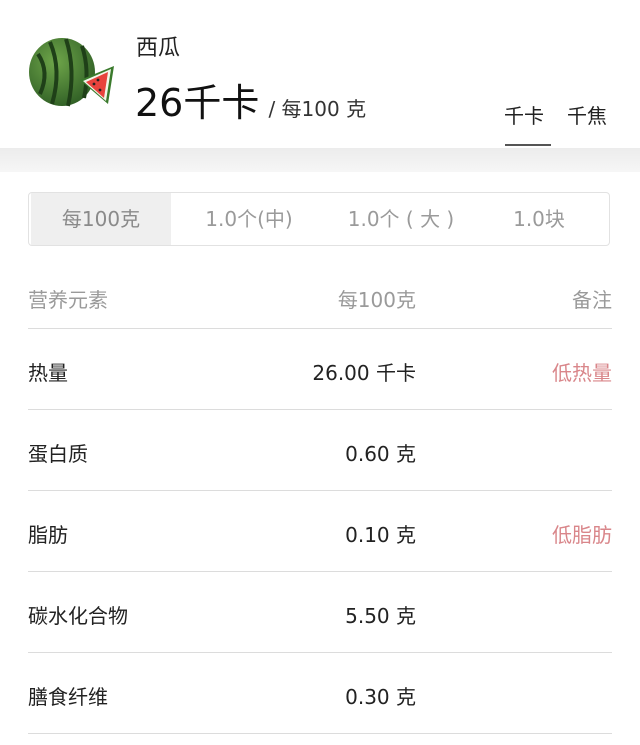 The image size is (640, 745). I want to click on table-row: 蛋白质 0.60 克, so click(320, 450).